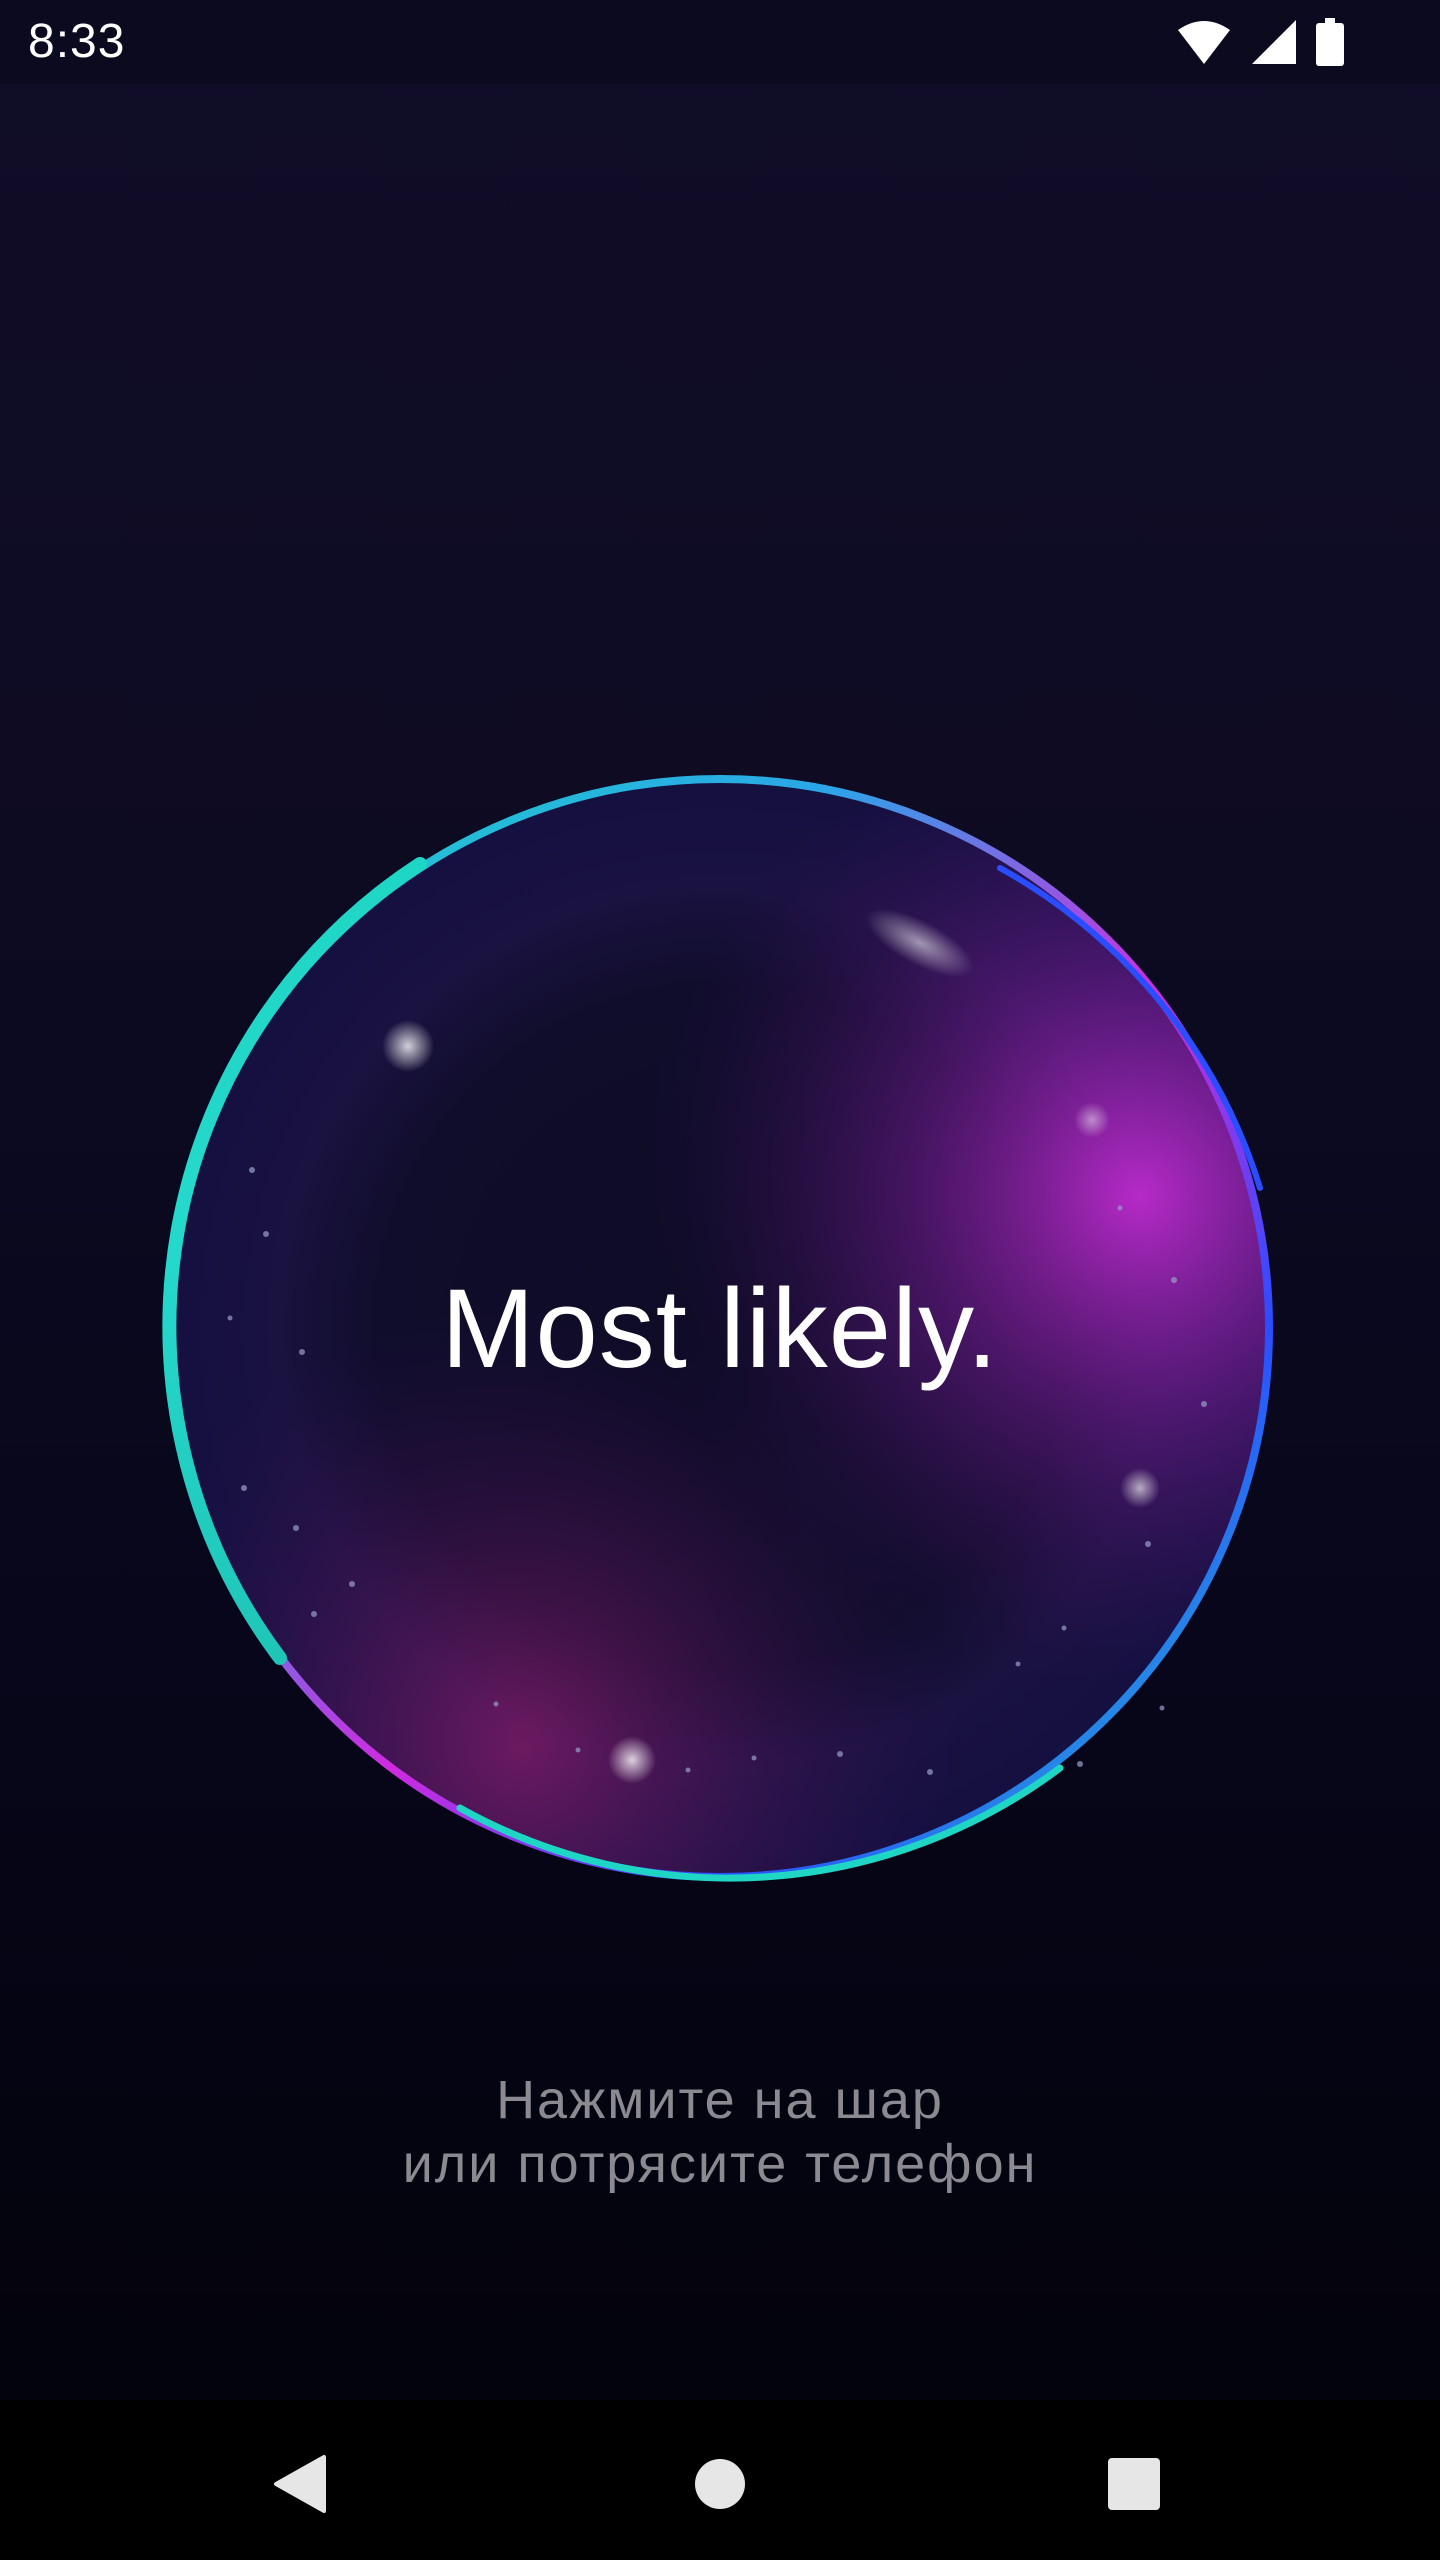  I want to click on recents-button, so click(1134, 2484).